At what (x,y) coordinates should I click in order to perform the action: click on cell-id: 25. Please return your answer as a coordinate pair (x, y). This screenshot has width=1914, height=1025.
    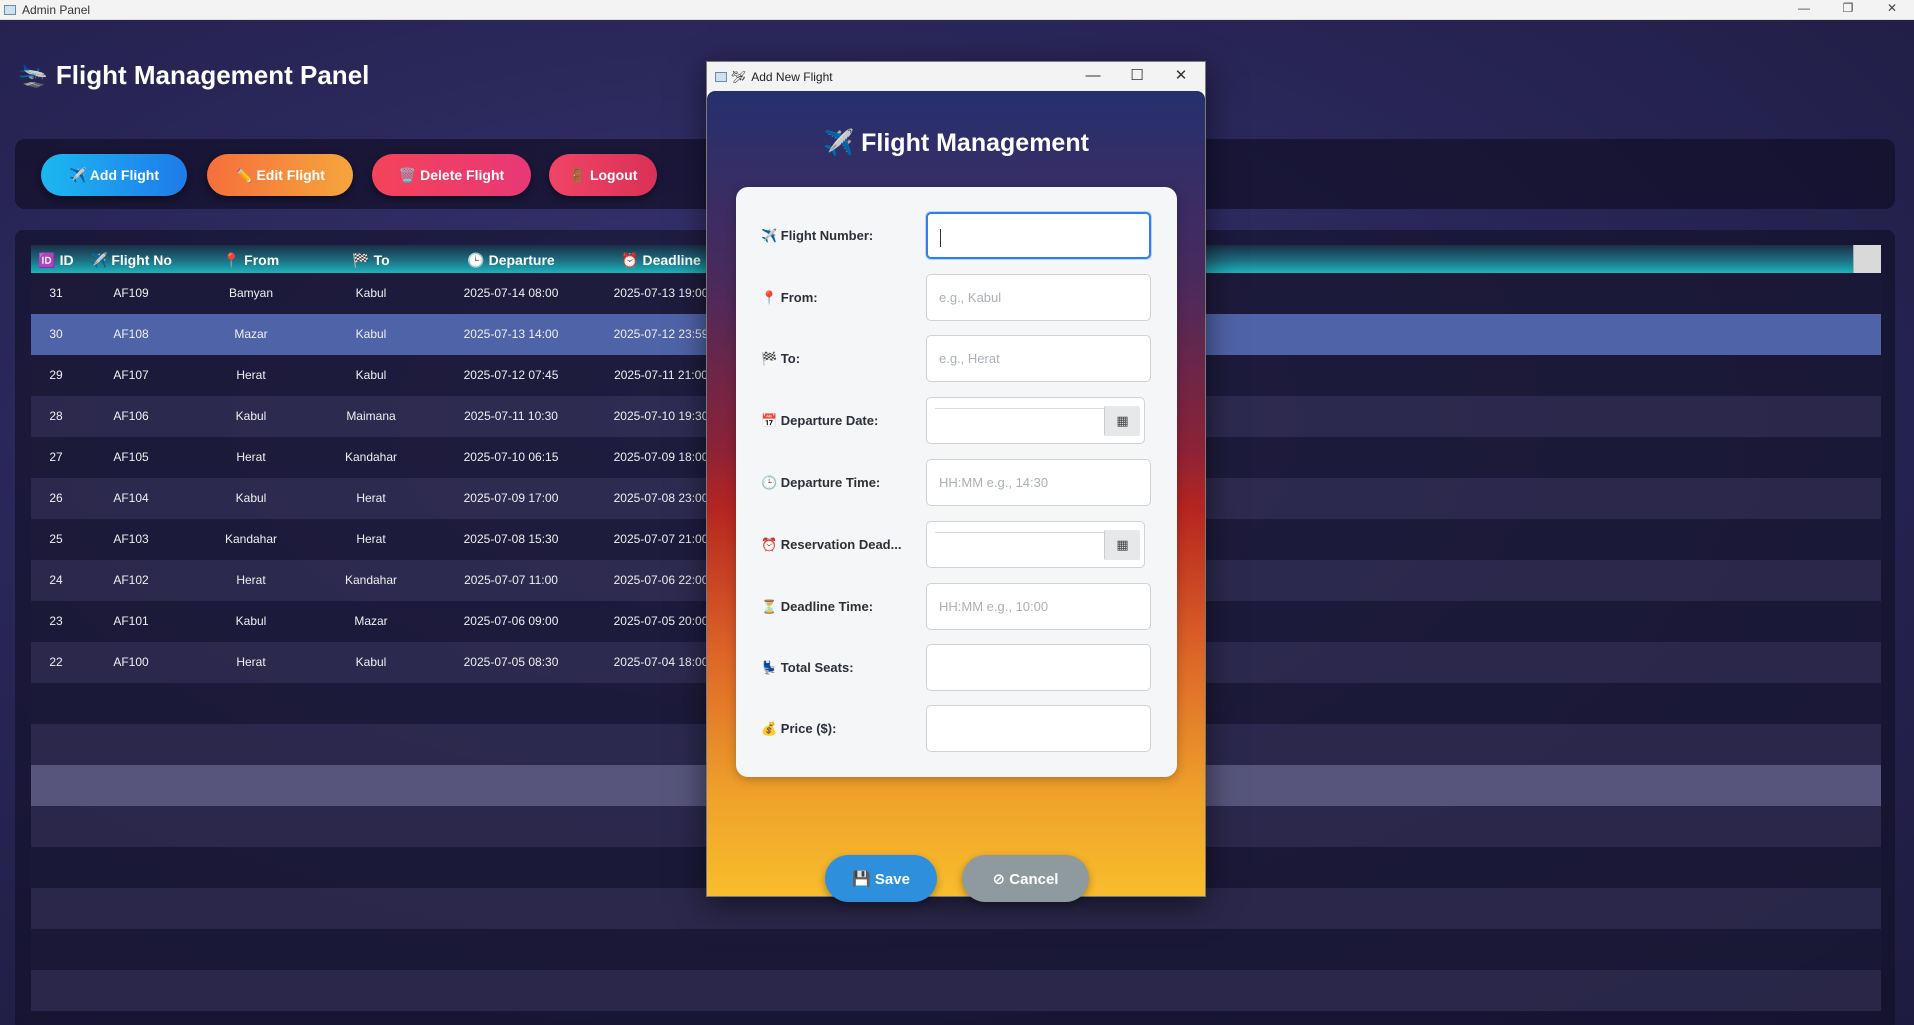
    Looking at the image, I should click on (56, 539).